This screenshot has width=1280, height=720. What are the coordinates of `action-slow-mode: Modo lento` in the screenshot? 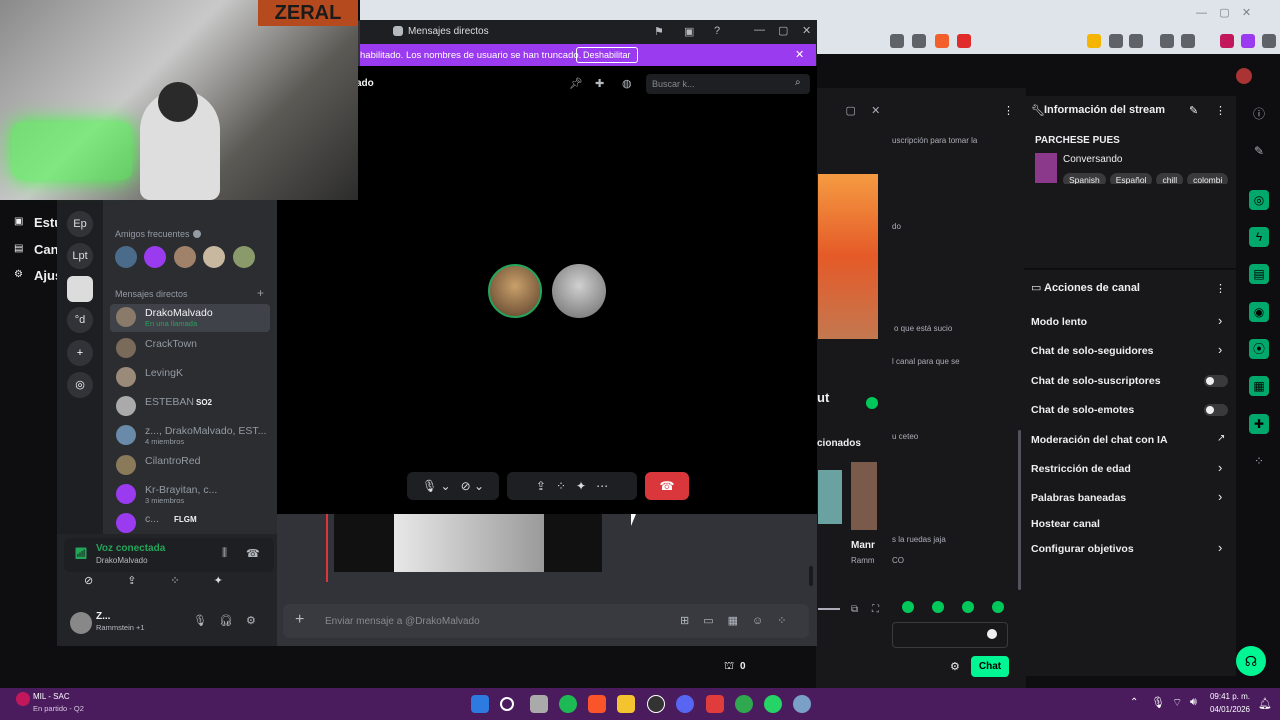 It's located at (1059, 322).